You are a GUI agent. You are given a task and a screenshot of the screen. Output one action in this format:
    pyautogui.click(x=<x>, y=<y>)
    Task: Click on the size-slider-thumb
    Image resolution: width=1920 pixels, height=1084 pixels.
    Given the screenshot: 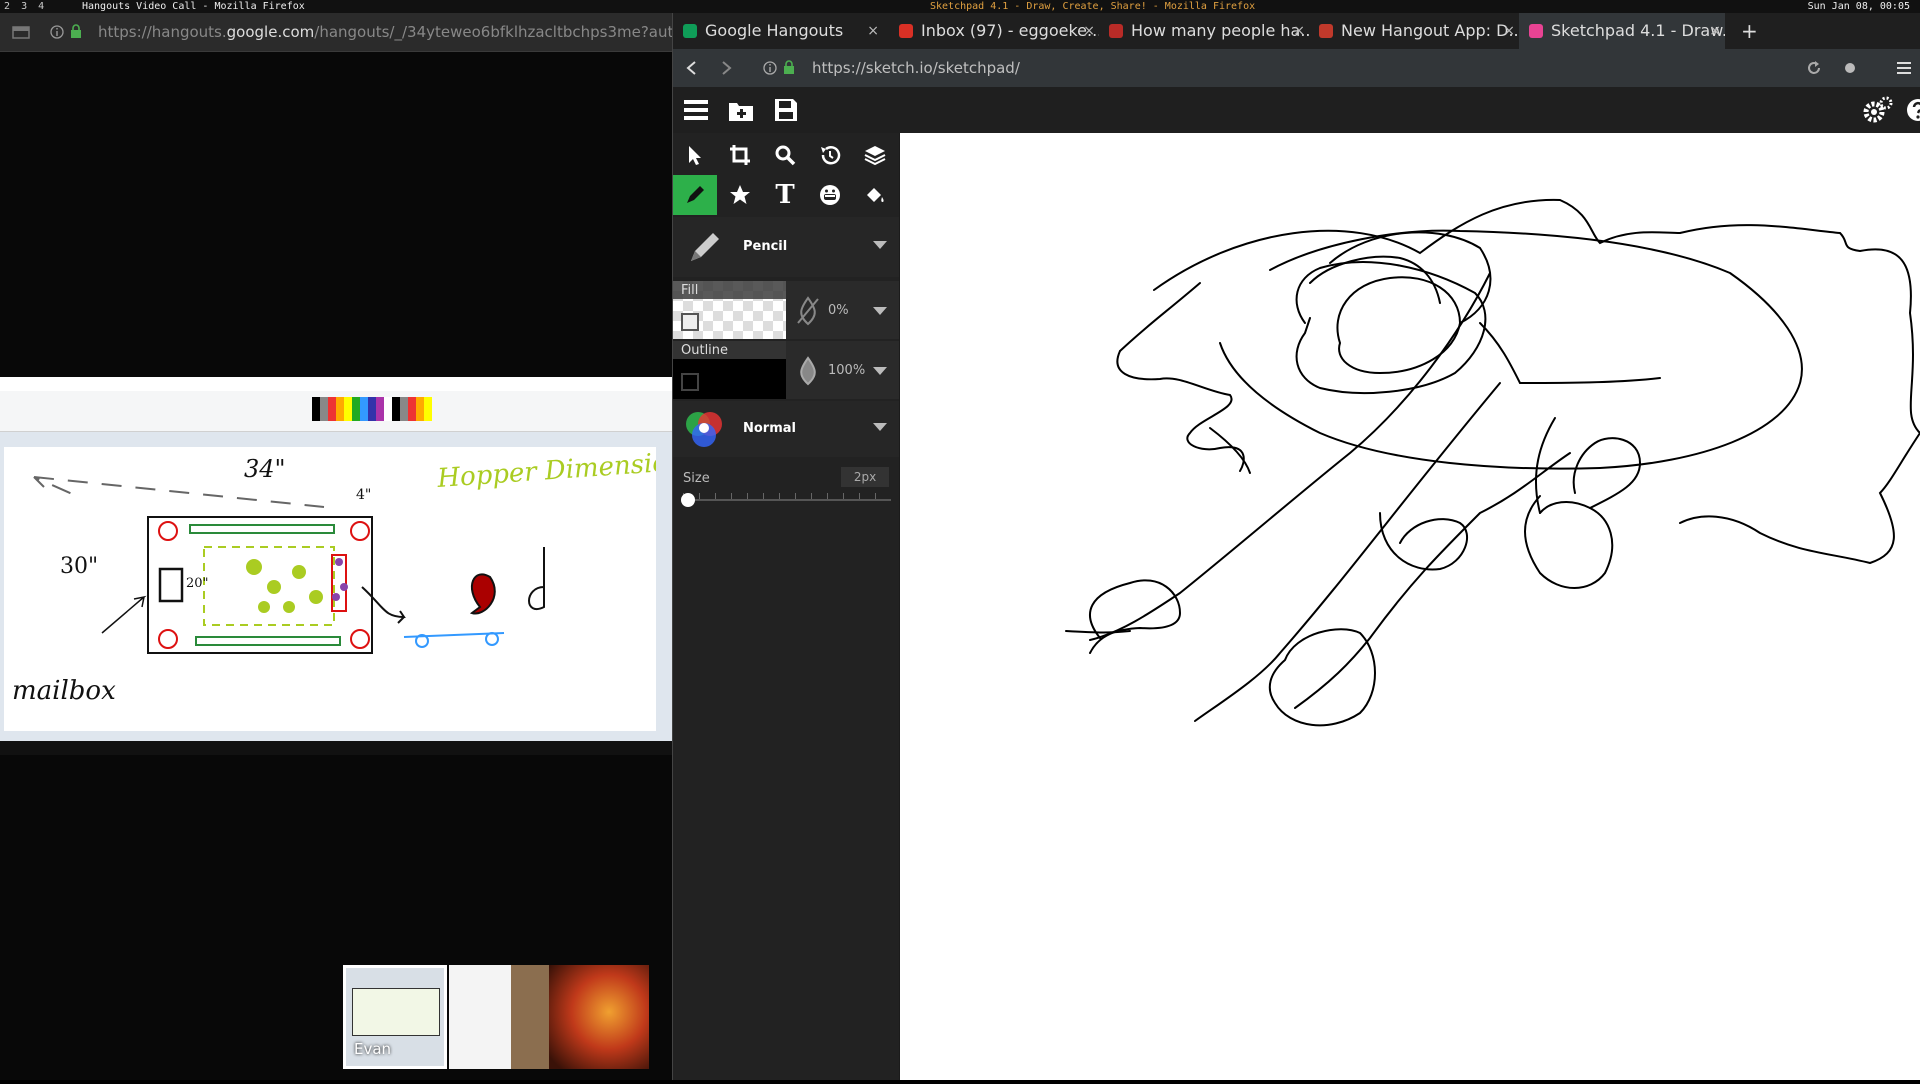 What is the action you would take?
    pyautogui.click(x=688, y=500)
    